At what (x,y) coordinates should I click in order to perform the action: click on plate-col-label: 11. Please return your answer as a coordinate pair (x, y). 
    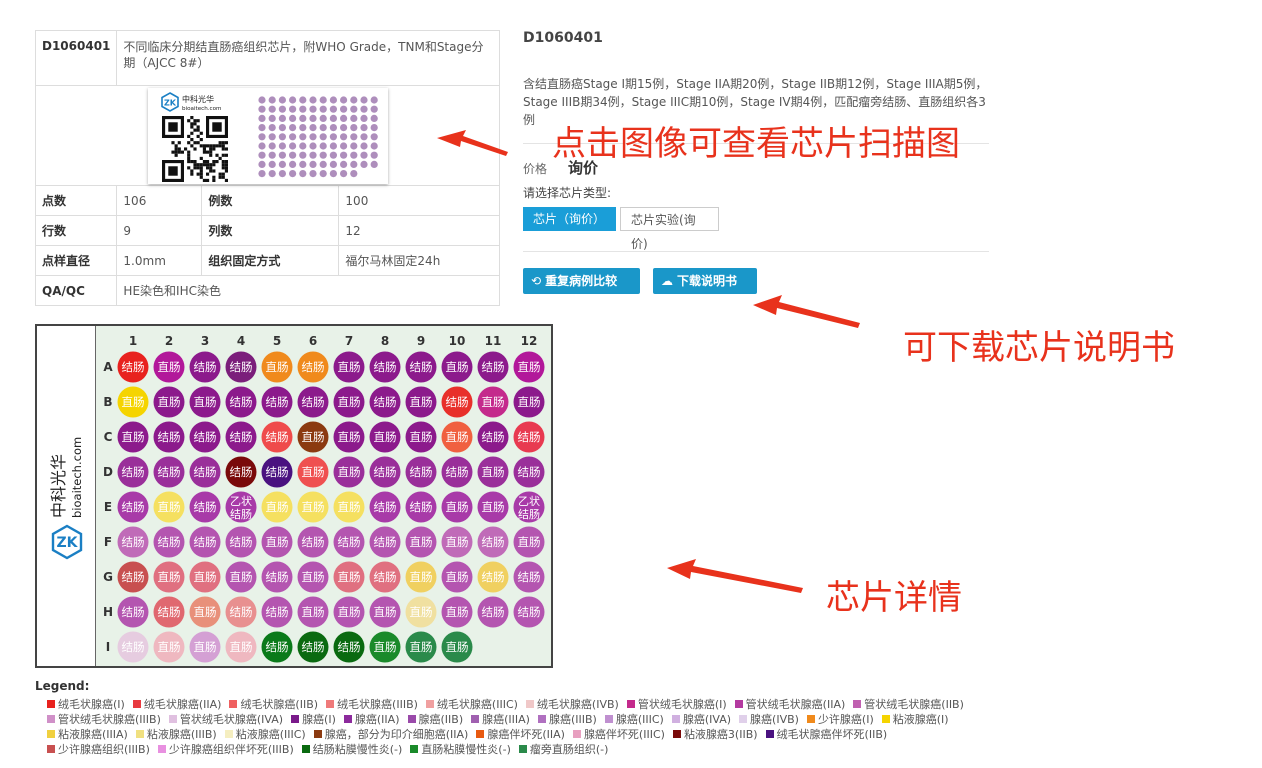
    Looking at the image, I should click on (493, 341).